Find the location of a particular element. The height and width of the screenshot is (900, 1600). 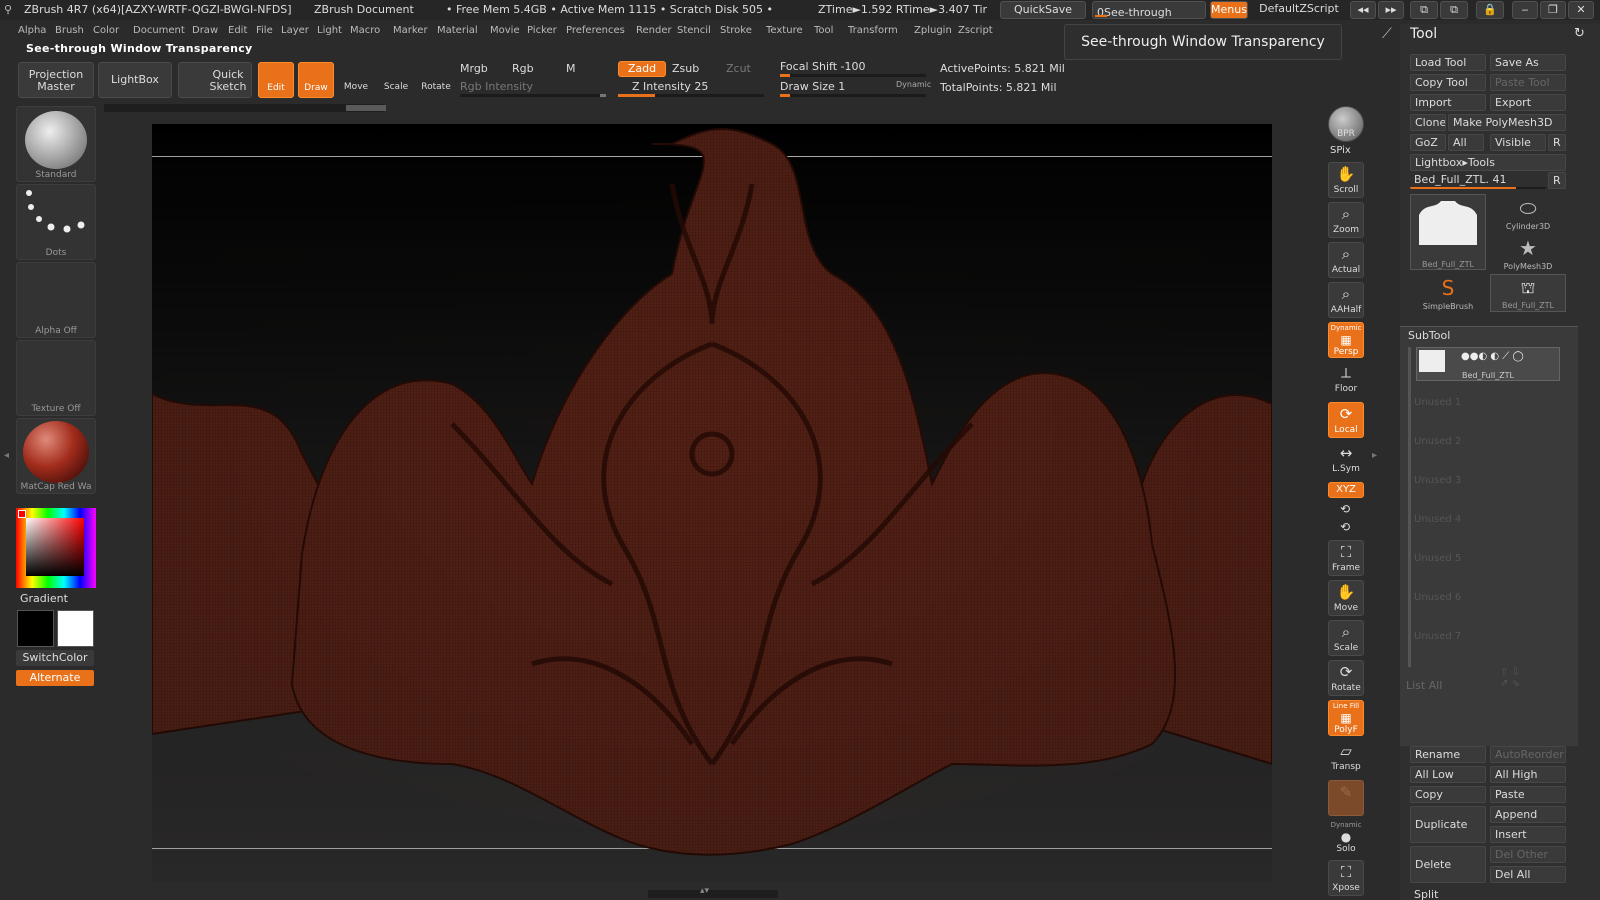

texture-thumbnail: Texture Off is located at coordinates (56, 378).